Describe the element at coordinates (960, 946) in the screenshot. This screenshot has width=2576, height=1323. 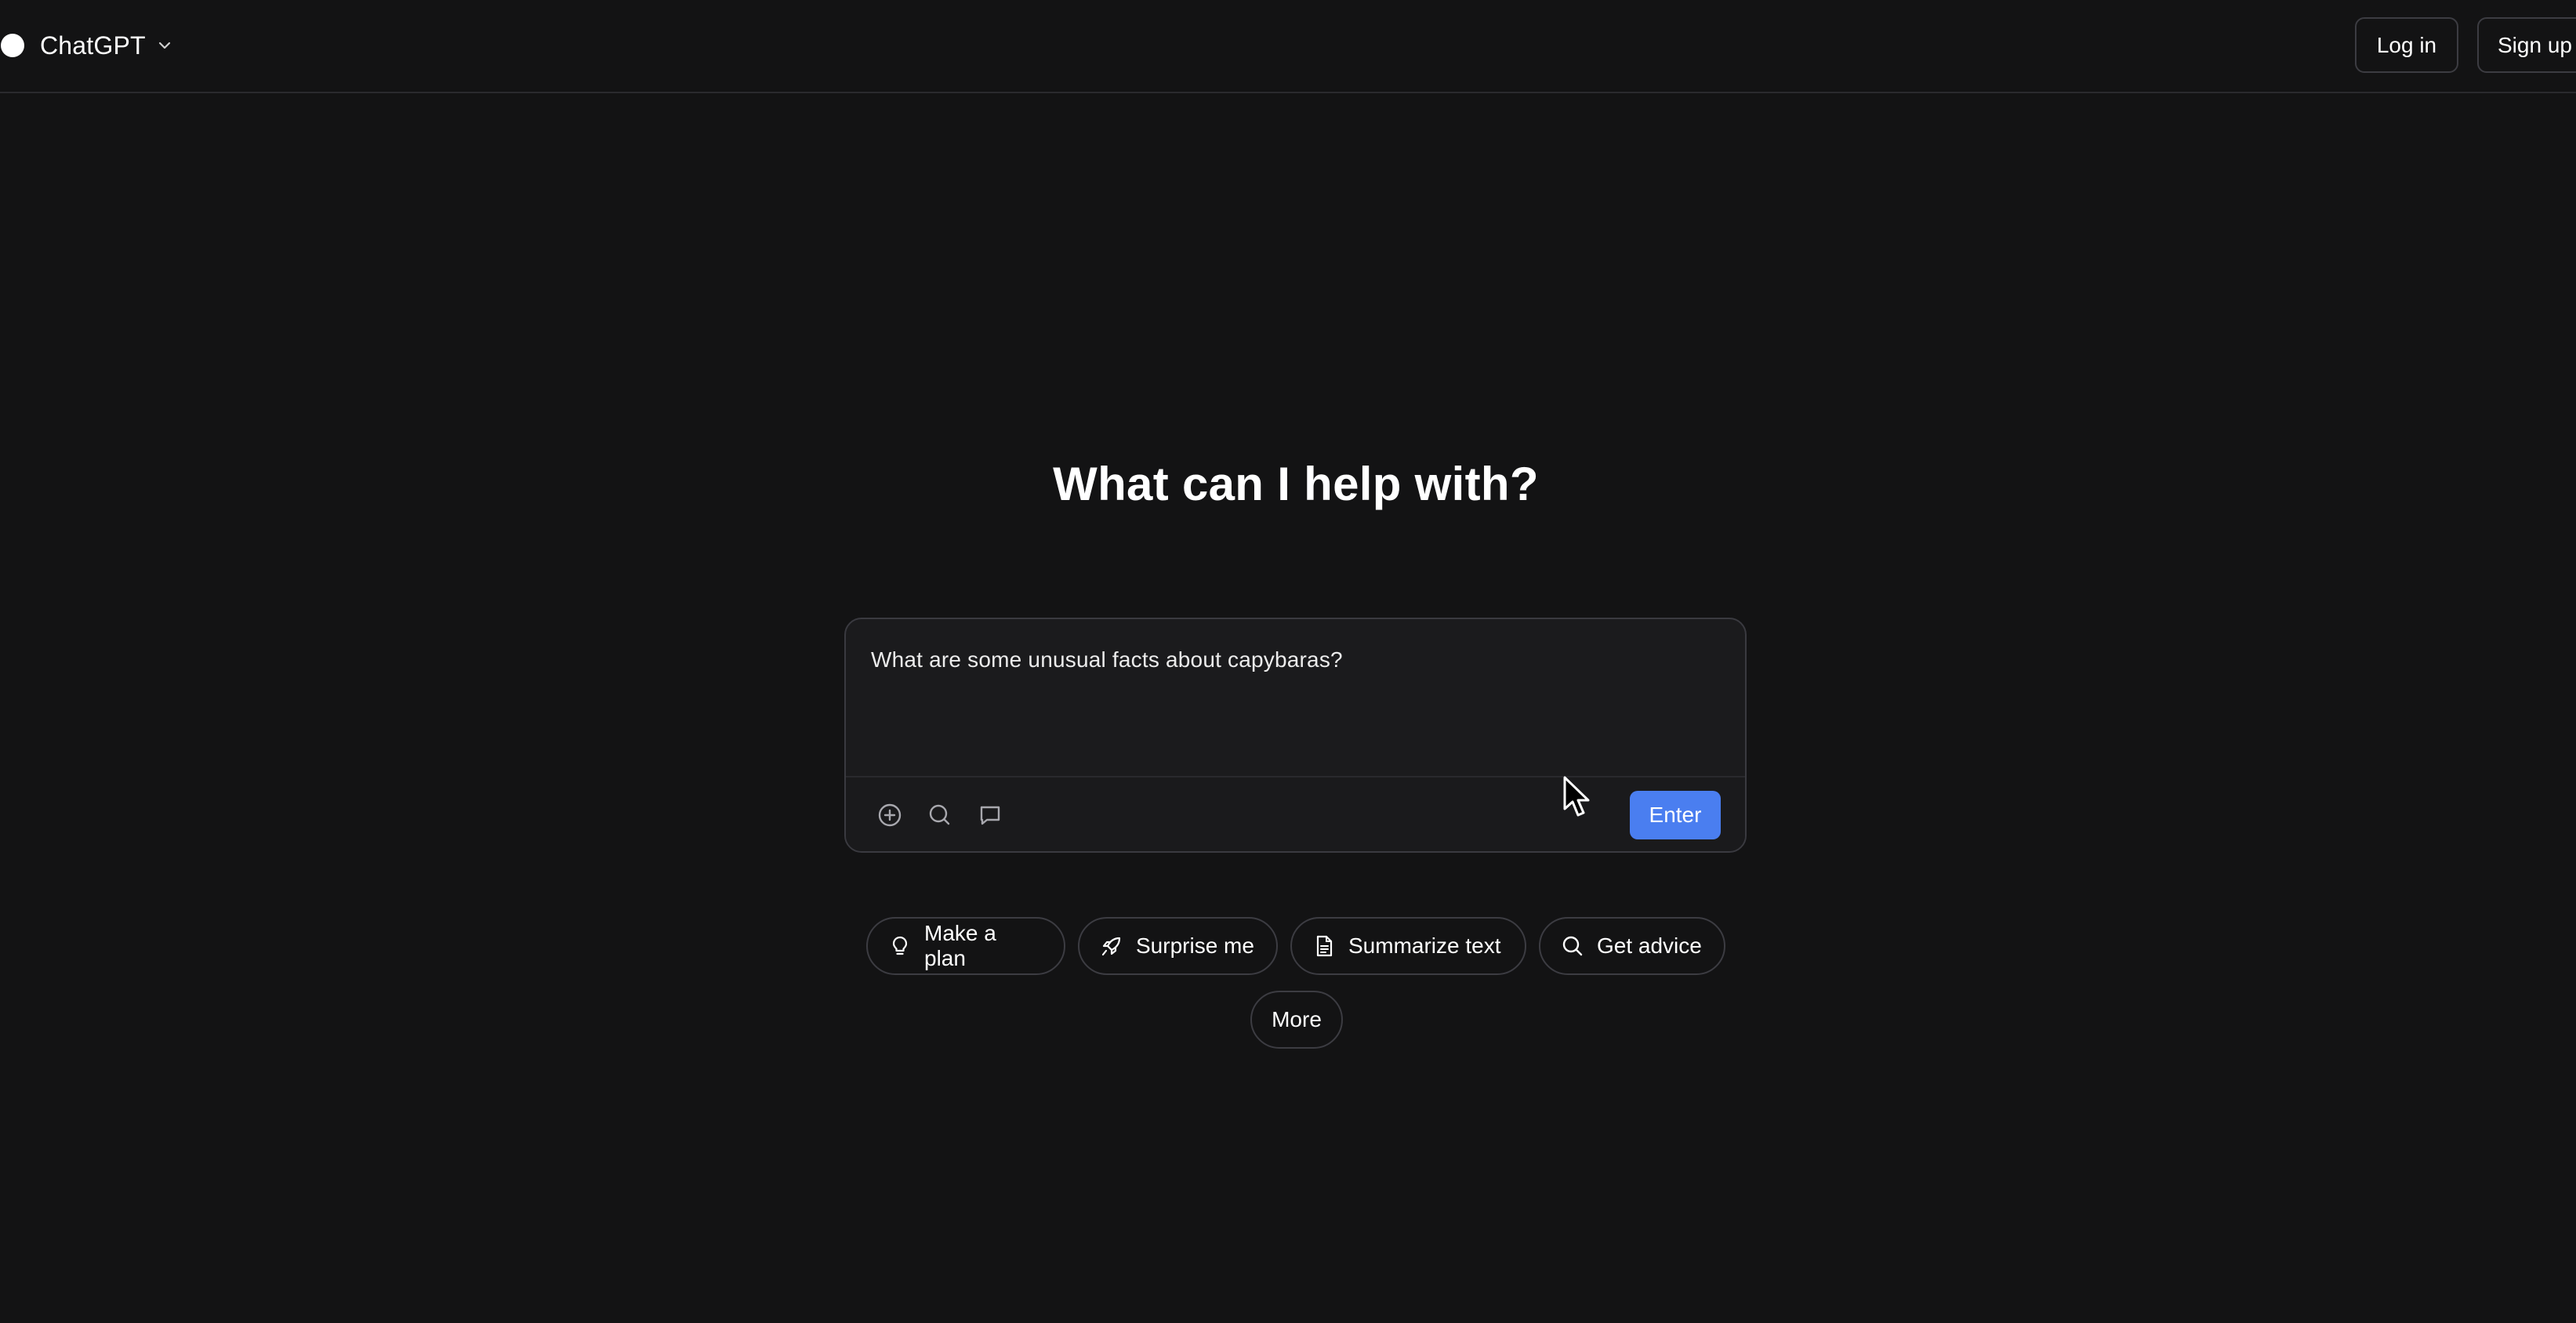
I see `chip-label: Make a plan` at that location.